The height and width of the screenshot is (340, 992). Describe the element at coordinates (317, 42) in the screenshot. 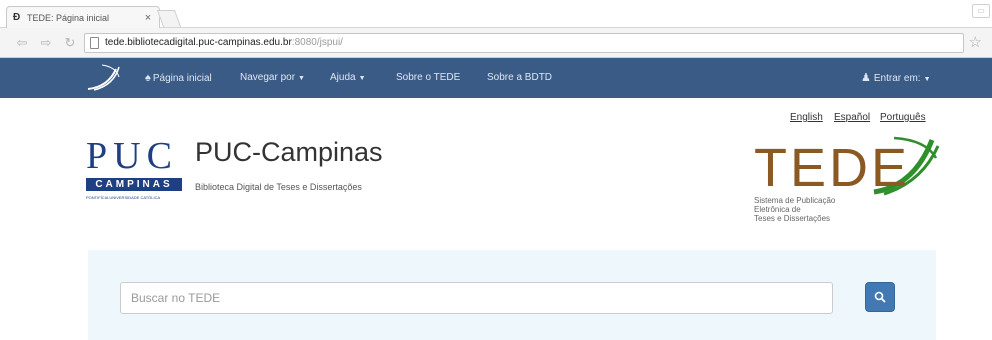

I see `url-path: :8080/jspui/` at that location.